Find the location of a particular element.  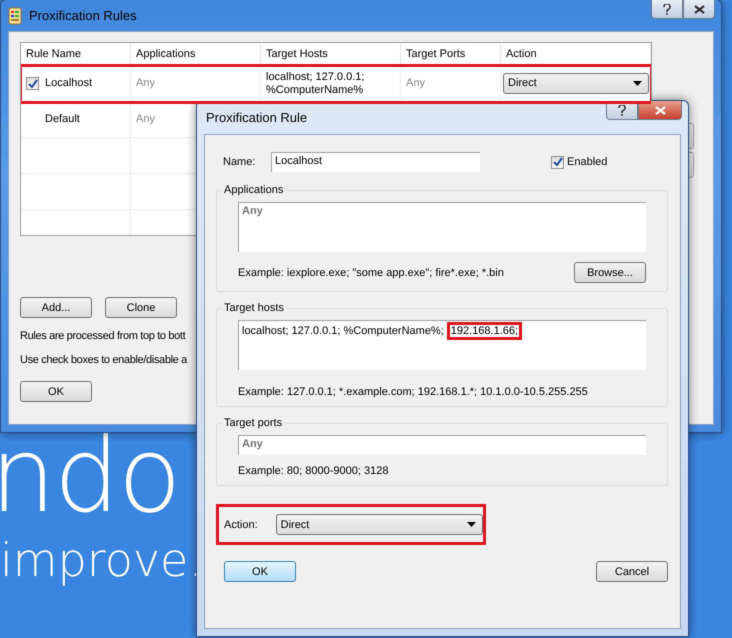

wallpaper-text: improve. is located at coordinates (101, 560).